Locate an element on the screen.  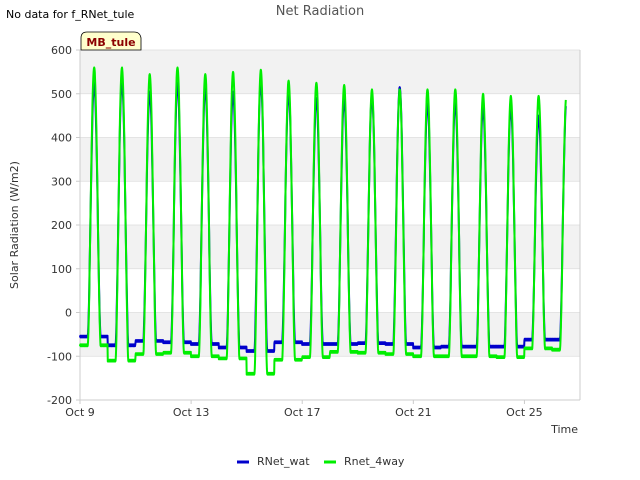
site-badge-label: MB_tule is located at coordinates (110, 42).